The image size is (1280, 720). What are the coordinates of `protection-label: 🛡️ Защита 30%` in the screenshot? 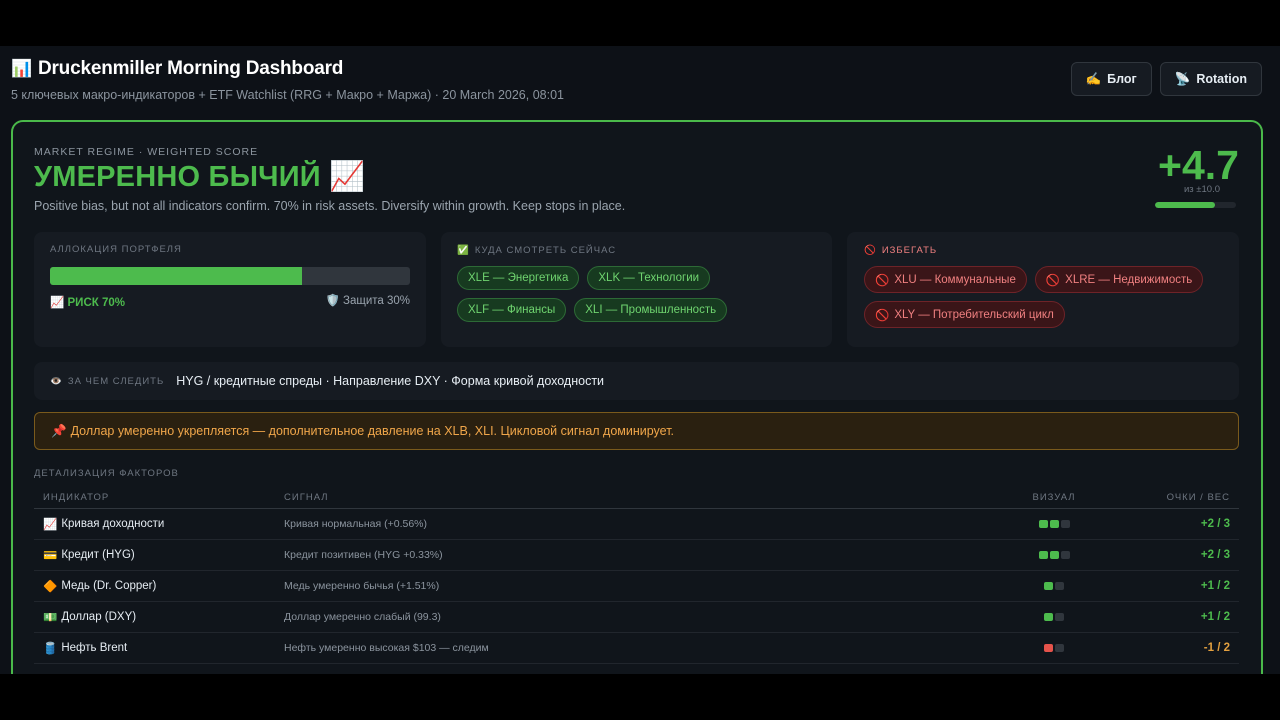 It's located at (368, 301).